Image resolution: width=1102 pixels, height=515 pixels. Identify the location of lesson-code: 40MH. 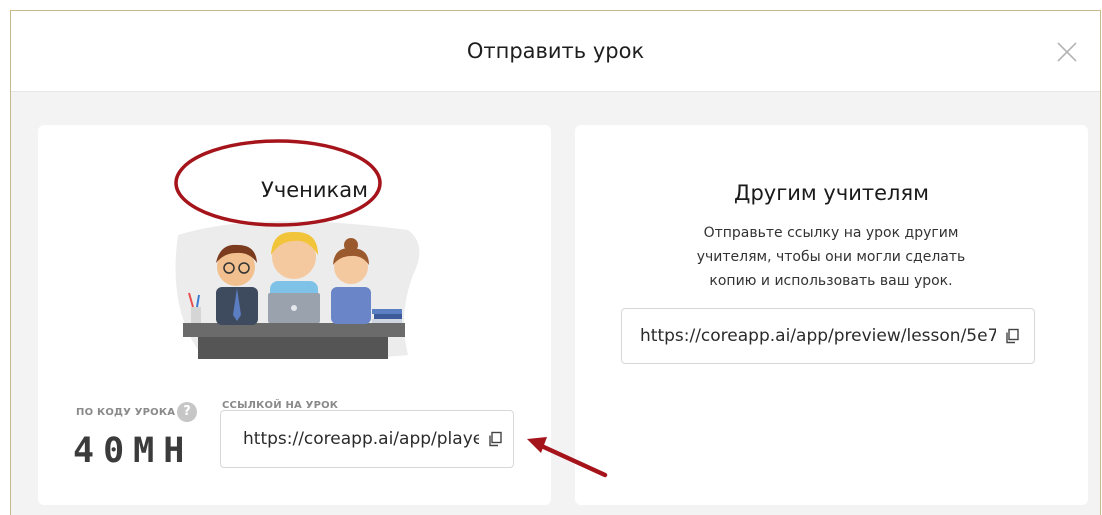
(133, 451).